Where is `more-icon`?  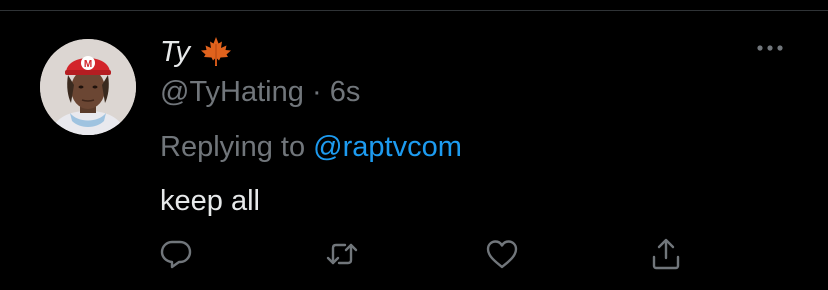 more-icon is located at coordinates (770, 48).